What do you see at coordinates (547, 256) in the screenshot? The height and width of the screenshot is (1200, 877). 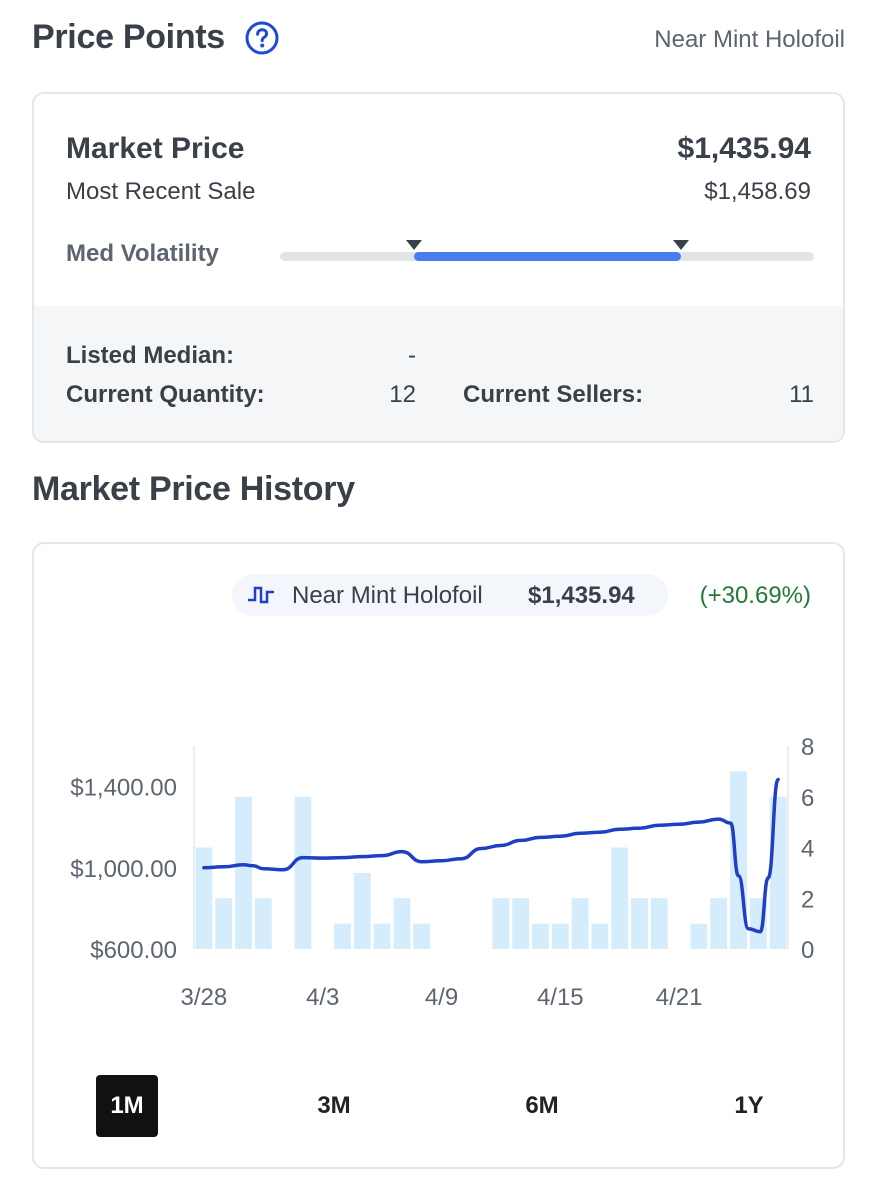 I see `volatility-range-fill` at bounding box center [547, 256].